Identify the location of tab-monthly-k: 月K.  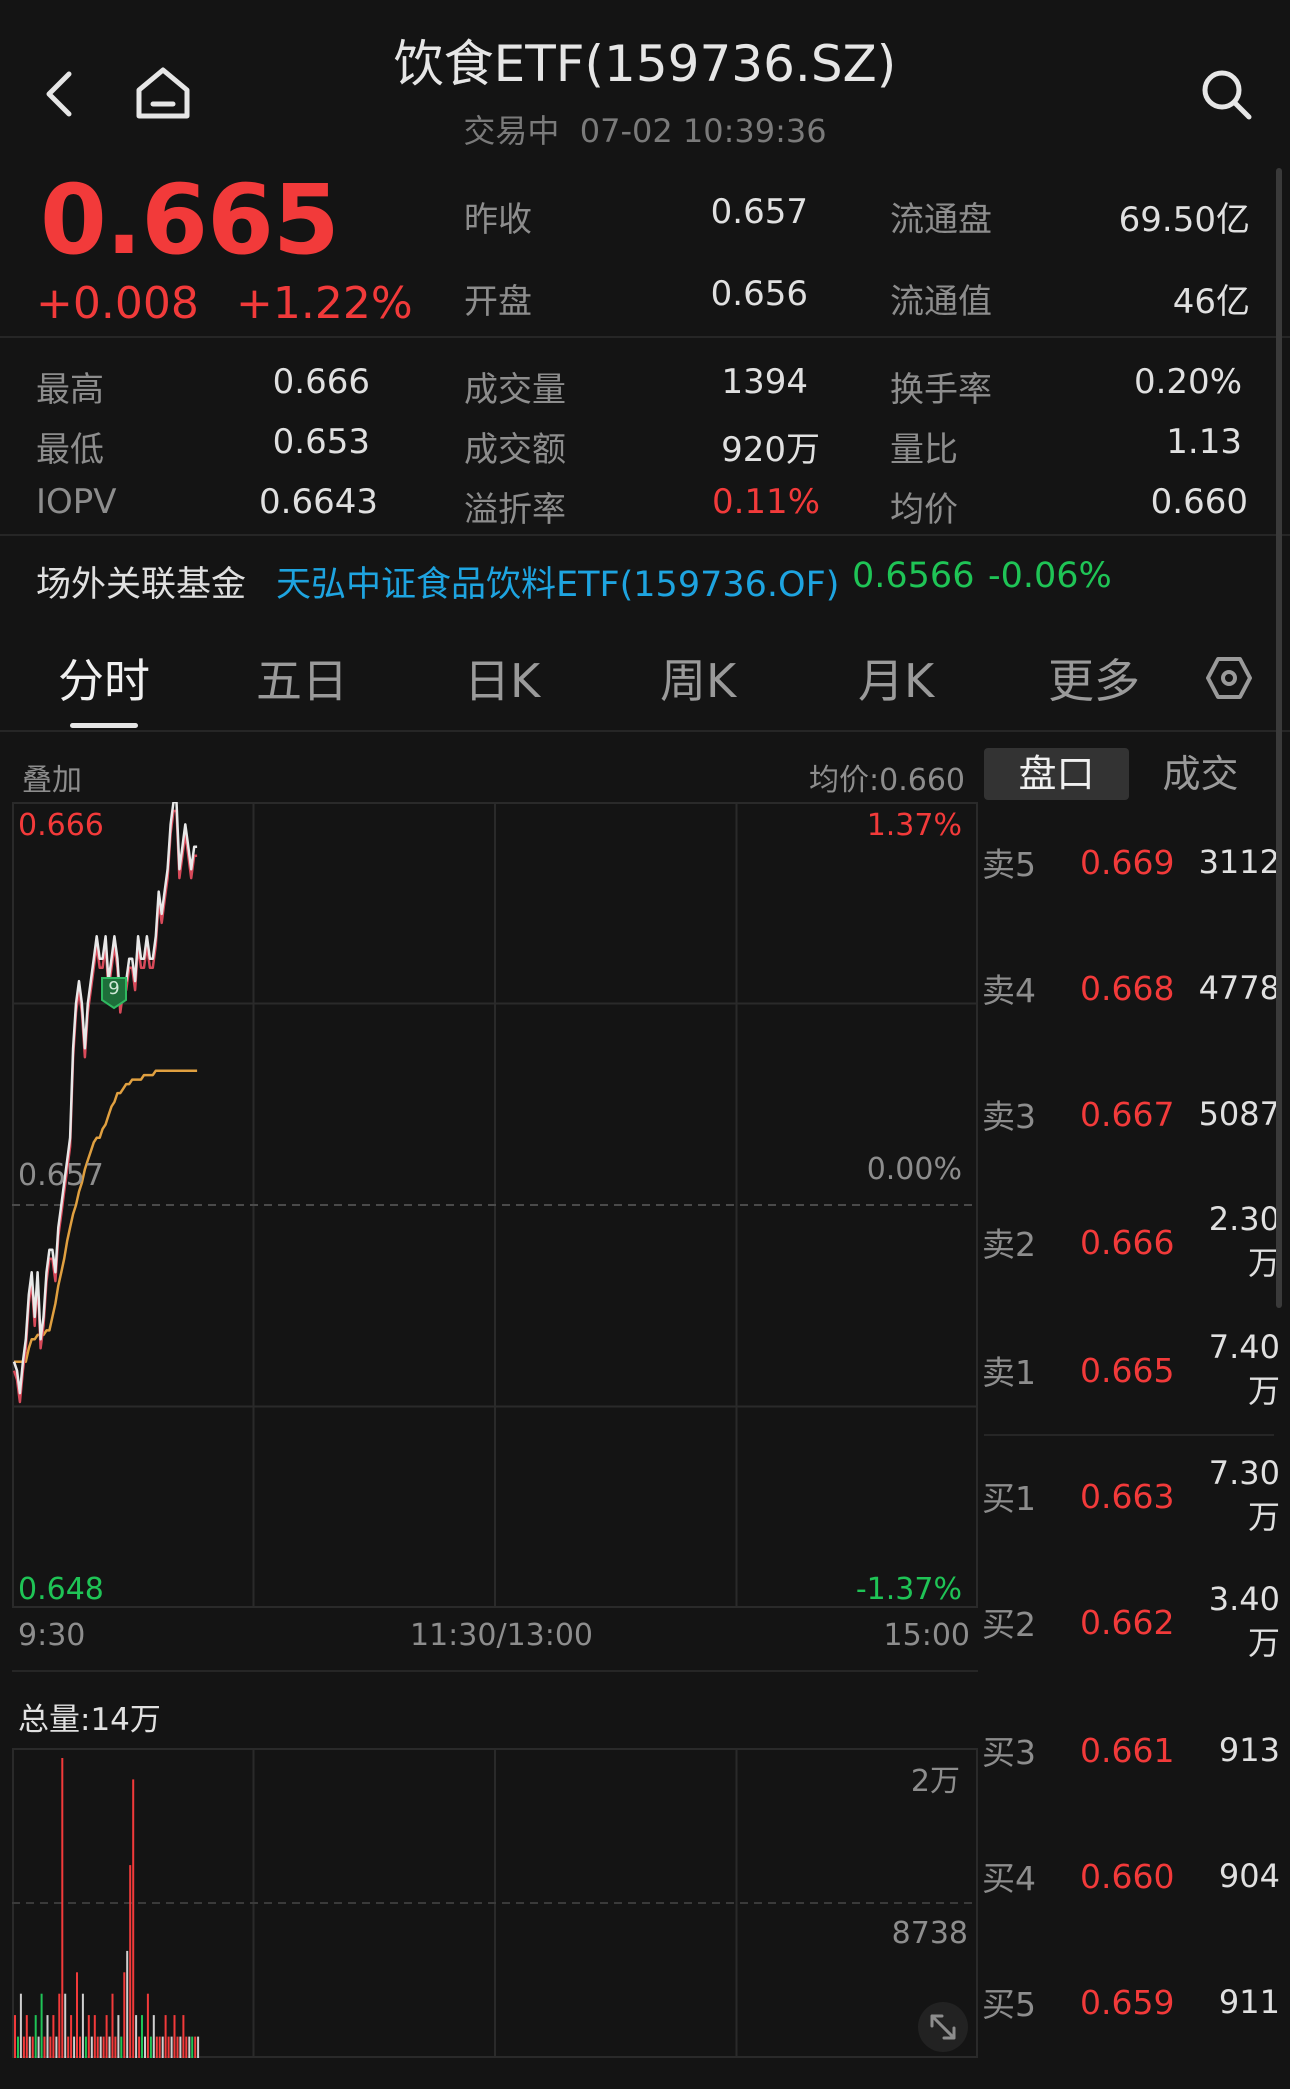
(896, 678).